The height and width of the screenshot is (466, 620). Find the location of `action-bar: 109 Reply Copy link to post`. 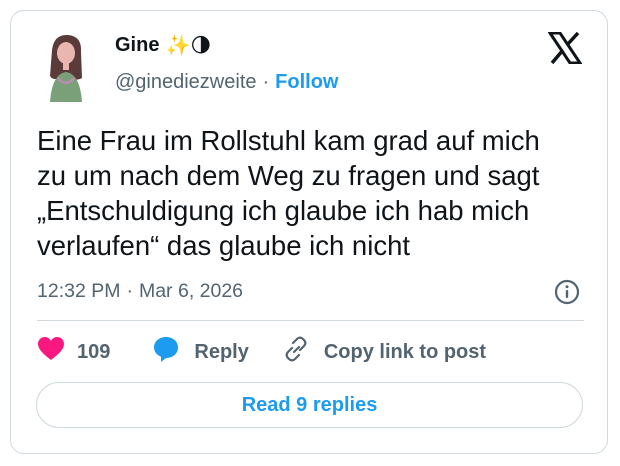

action-bar: 109 Reply Copy link to post is located at coordinates (261, 352).